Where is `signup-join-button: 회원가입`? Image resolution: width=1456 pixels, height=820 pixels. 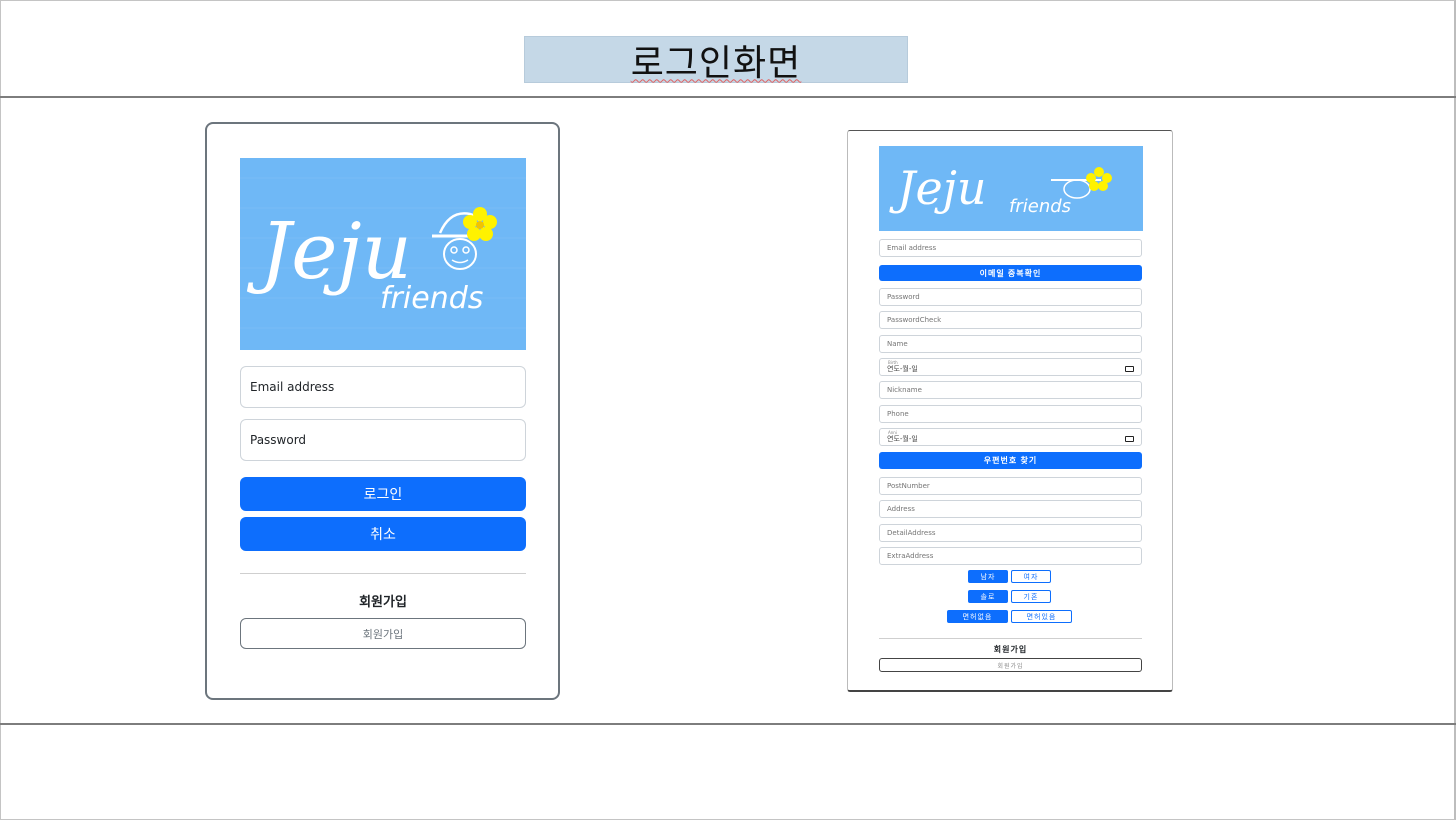 signup-join-button: 회원가입 is located at coordinates (1010, 665).